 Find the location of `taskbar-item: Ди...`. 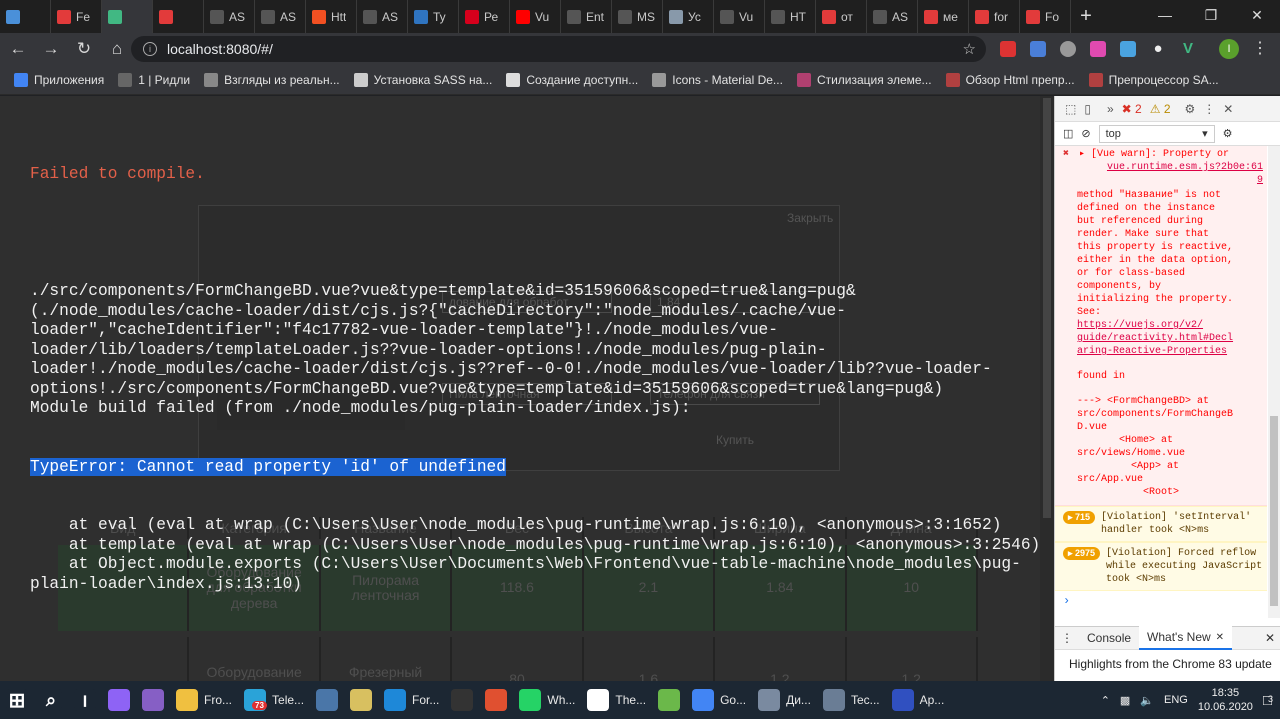

taskbar-item: Ди... is located at coordinates (784, 700).